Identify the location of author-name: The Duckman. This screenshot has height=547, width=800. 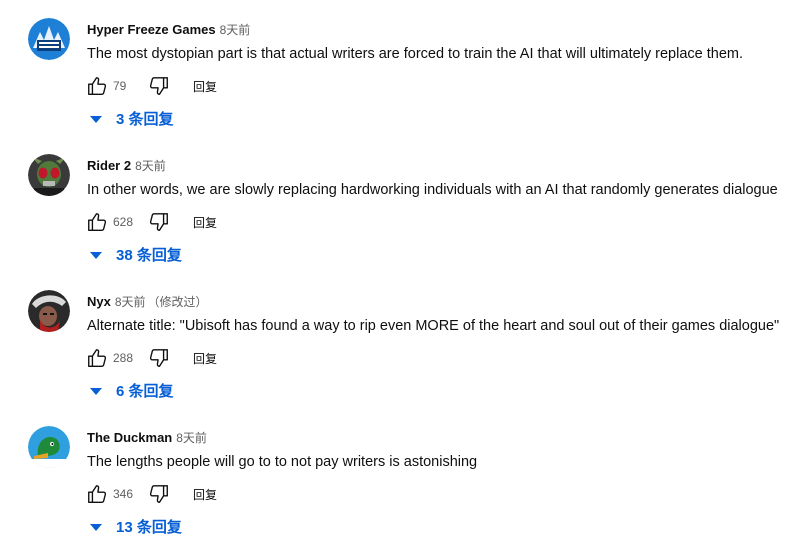
(129, 437).